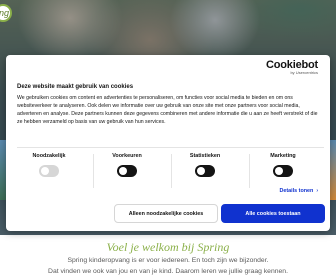 This screenshot has height=280, width=336. I want to click on toggle-preferences: Voorkeuren, so click(135, 171).